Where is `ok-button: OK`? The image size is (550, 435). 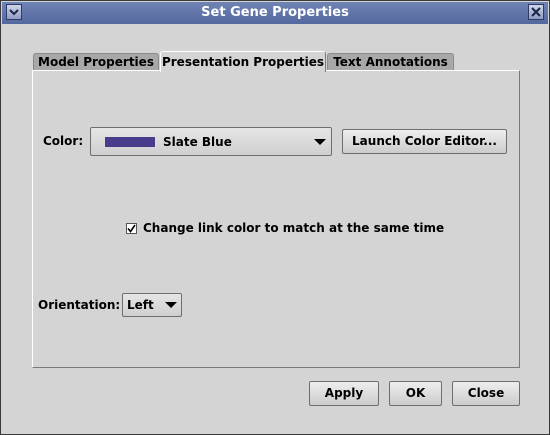
ok-button: OK is located at coordinates (415, 393).